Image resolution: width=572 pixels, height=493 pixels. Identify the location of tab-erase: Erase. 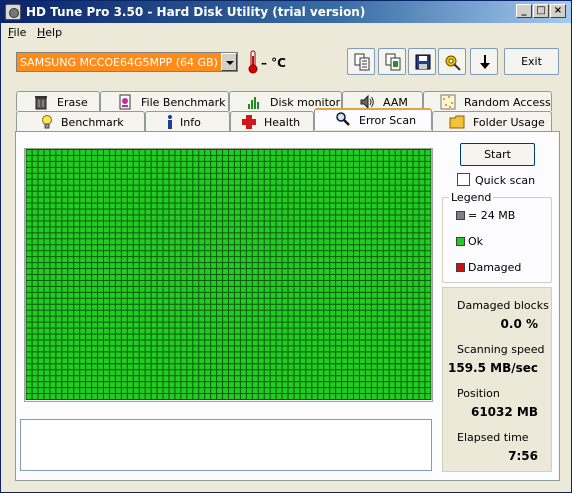
(58, 101).